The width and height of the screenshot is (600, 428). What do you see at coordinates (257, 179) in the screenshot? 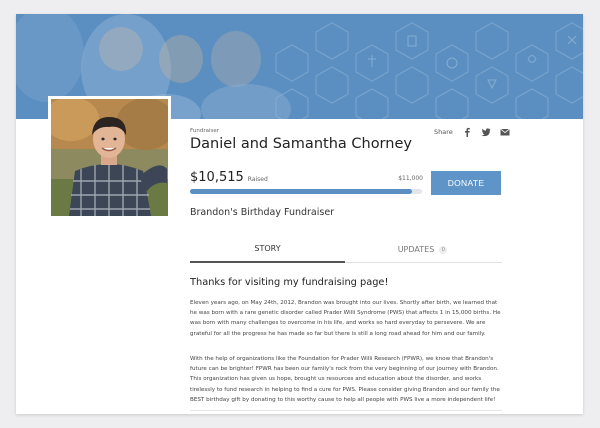
I see `raised-label: Raised` at bounding box center [257, 179].